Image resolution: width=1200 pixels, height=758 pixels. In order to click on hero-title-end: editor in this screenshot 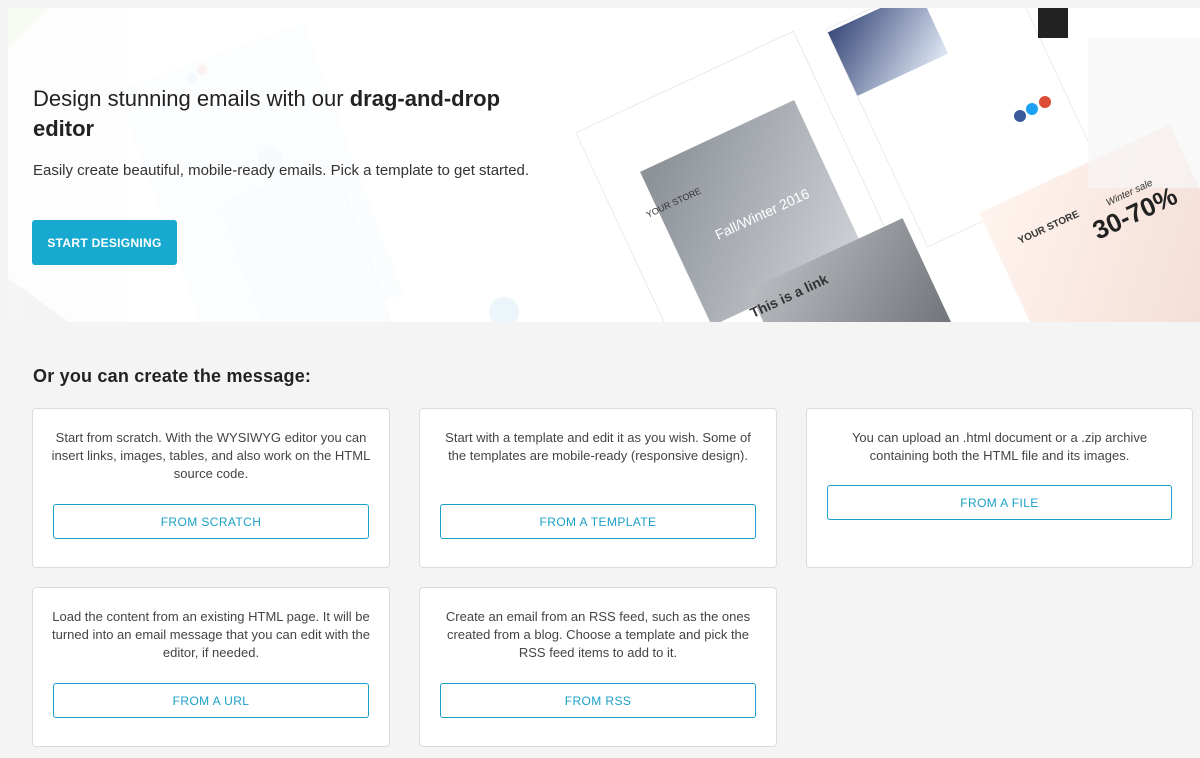, I will do `click(64, 128)`.